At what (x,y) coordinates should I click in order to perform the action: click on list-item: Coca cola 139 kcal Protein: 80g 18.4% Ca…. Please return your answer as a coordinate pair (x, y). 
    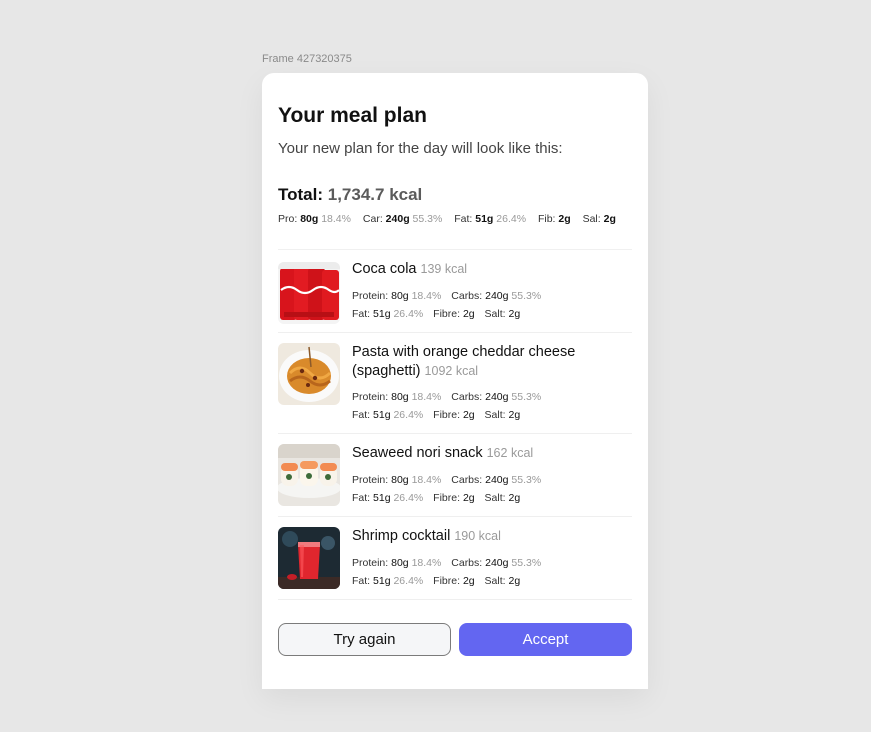
    Looking at the image, I should click on (455, 291).